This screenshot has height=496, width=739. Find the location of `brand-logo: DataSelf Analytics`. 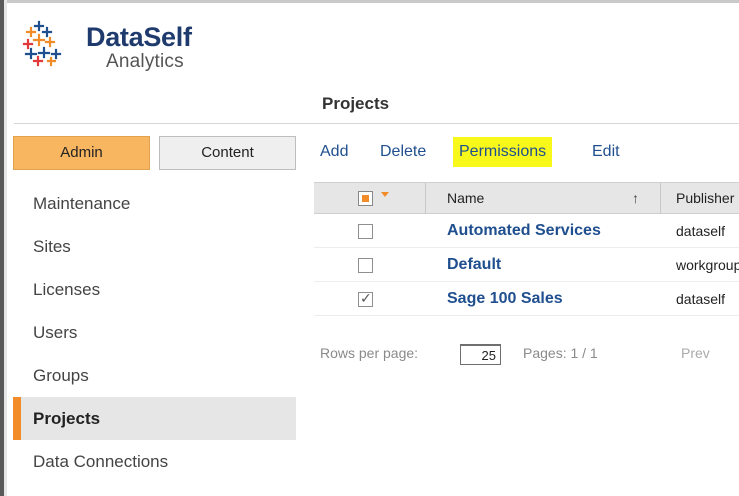

brand-logo: DataSelf Analytics is located at coordinates (122, 48).